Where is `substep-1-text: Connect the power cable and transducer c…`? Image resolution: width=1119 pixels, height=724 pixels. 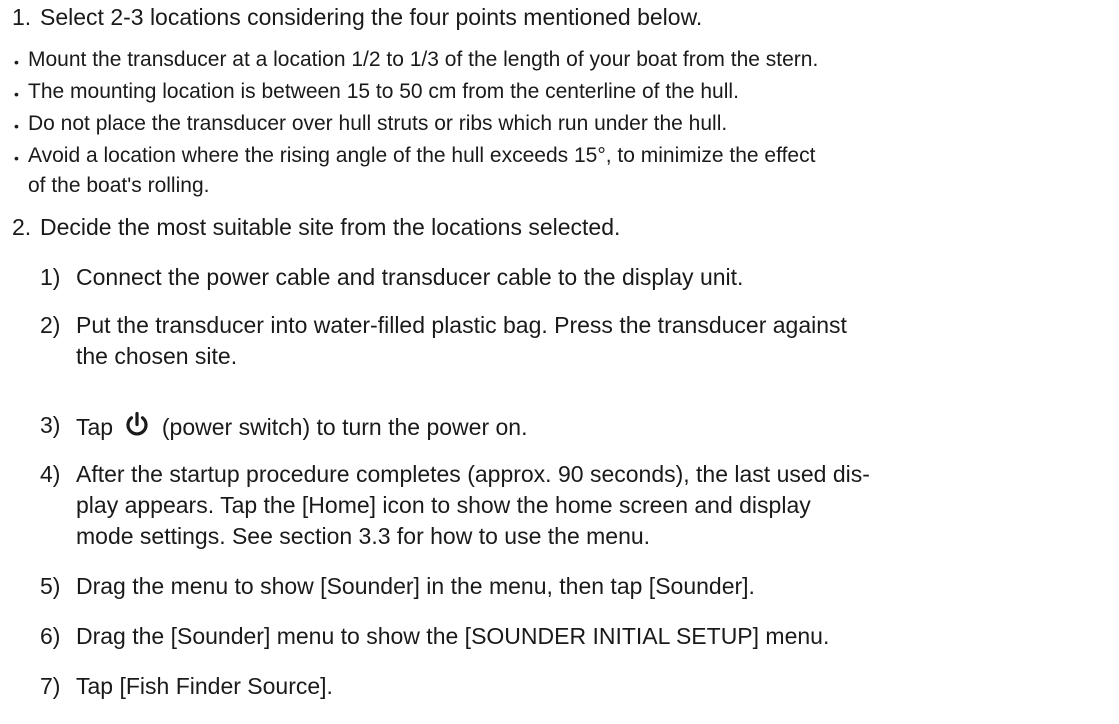 substep-1-text: Connect the power cable and transducer c… is located at coordinates (410, 277).